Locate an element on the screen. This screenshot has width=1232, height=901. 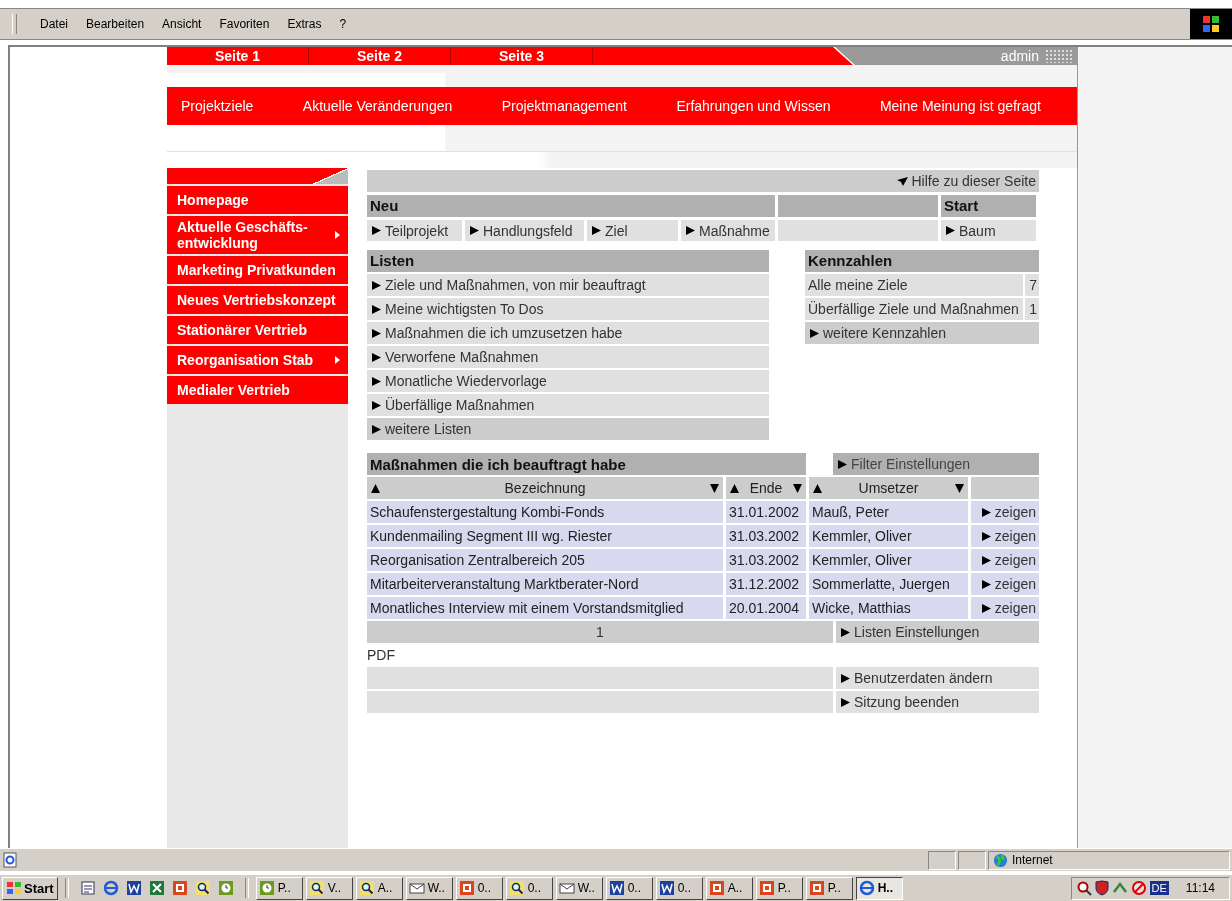
list-link: Maßnahmen die ich umzusetzen habe is located at coordinates (568, 333).